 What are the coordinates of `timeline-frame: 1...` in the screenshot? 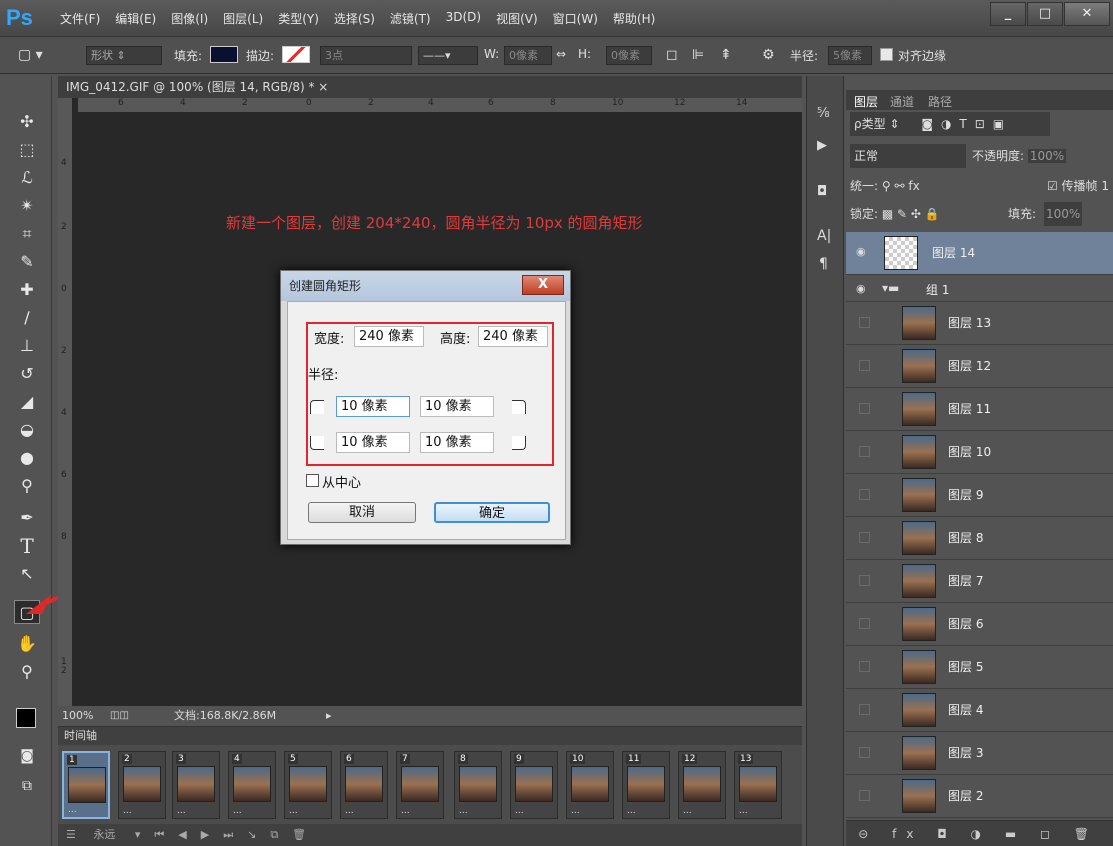 It's located at (86, 785).